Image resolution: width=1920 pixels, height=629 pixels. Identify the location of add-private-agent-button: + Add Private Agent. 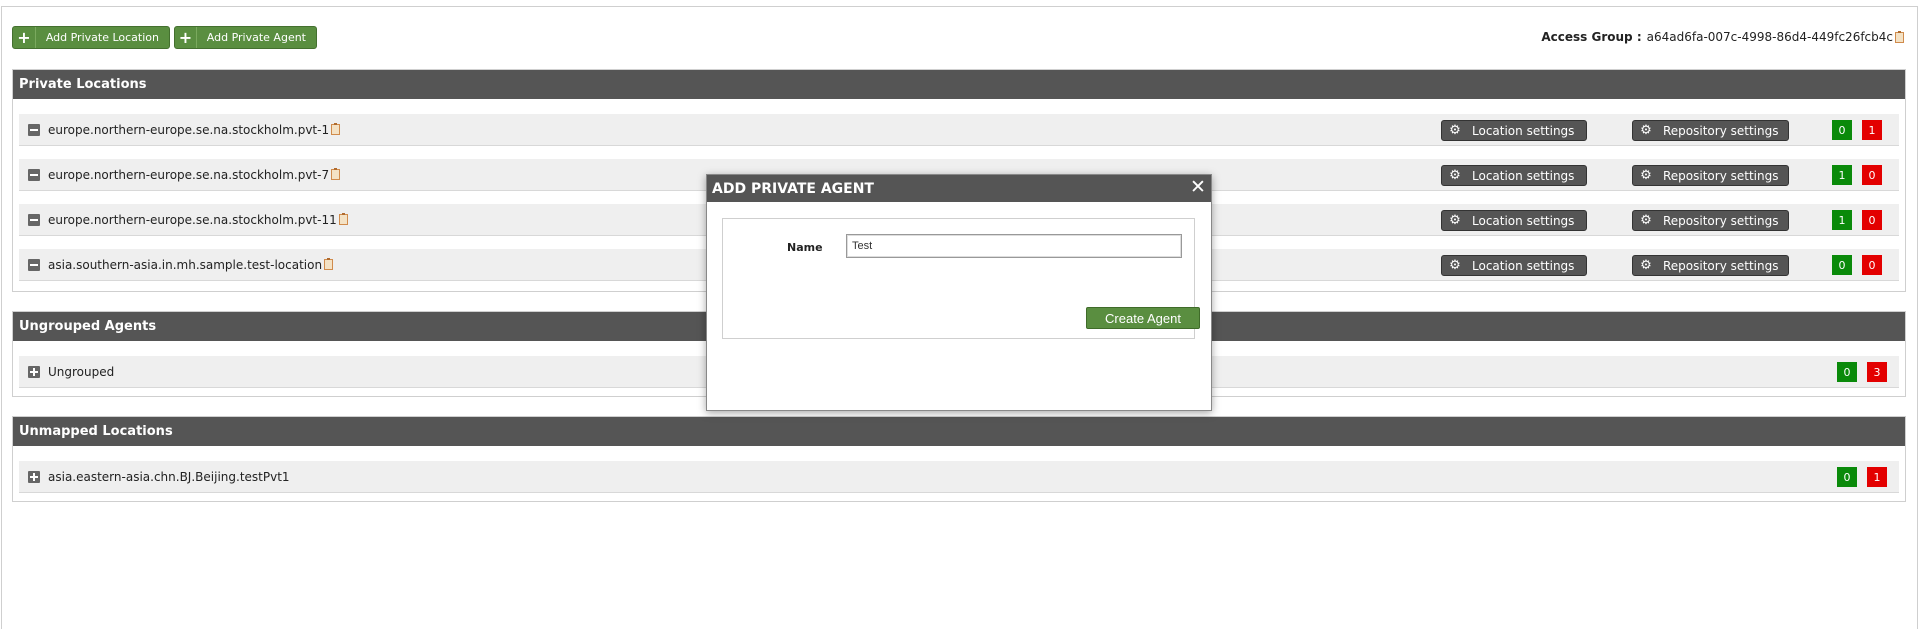
(245, 37).